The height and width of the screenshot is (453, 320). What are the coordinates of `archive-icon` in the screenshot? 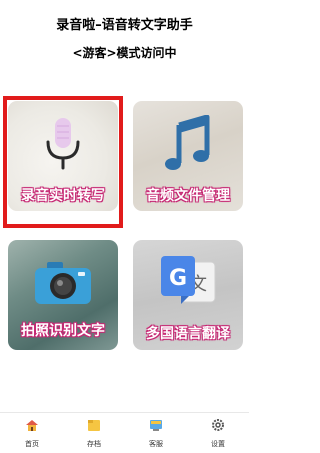 It's located at (94, 425).